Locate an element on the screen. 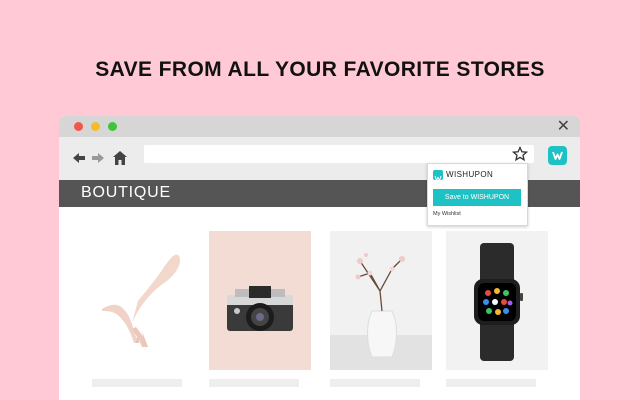  maximize-window-dot is located at coordinates (112, 126).